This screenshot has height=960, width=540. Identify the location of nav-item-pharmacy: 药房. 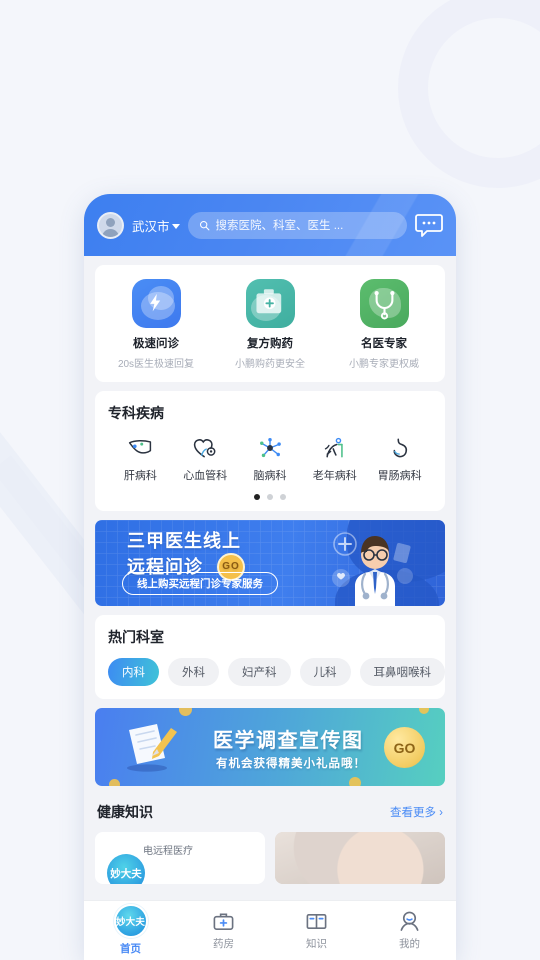
(223, 930).